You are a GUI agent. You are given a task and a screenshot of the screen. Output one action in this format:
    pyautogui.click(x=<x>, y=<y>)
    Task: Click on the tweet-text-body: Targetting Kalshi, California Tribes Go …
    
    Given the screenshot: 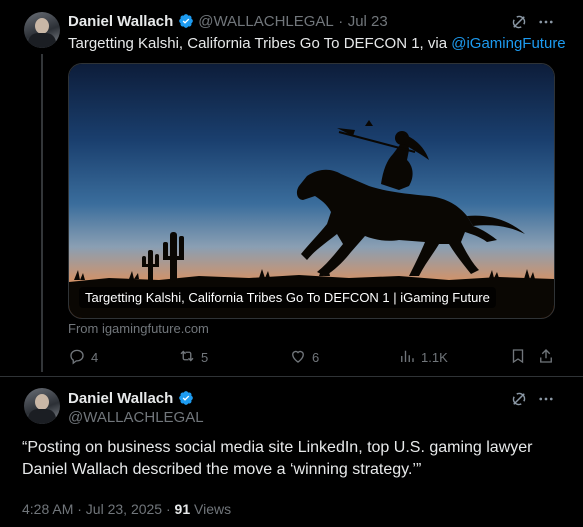 What is the action you would take?
    pyautogui.click(x=260, y=43)
    